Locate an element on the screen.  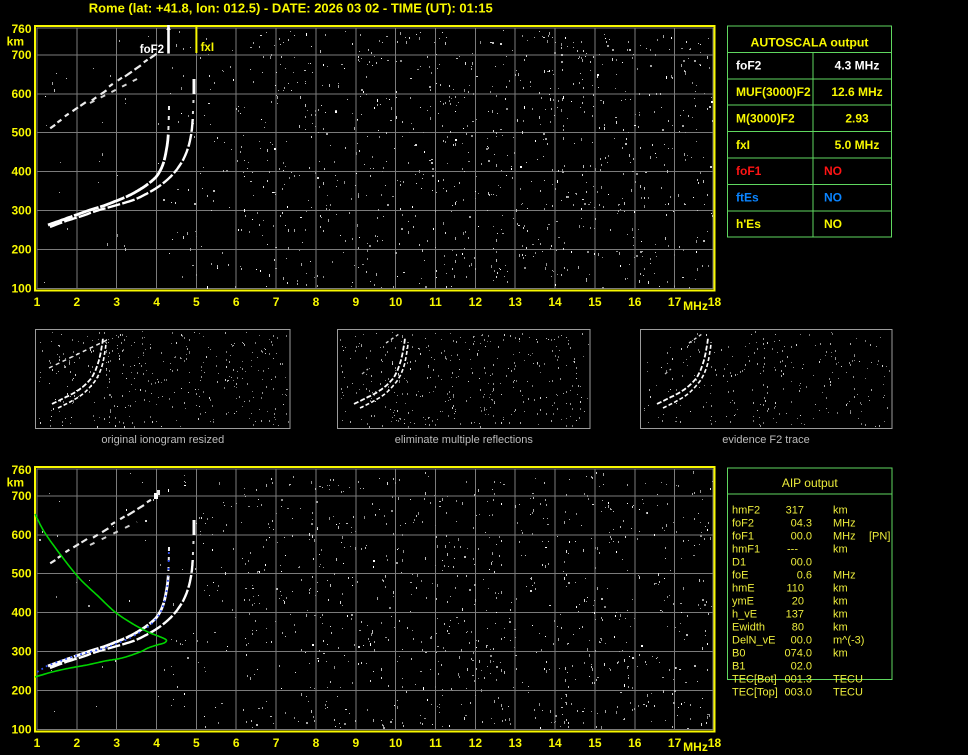
svg-text: D1 is located at coordinates (739, 563).